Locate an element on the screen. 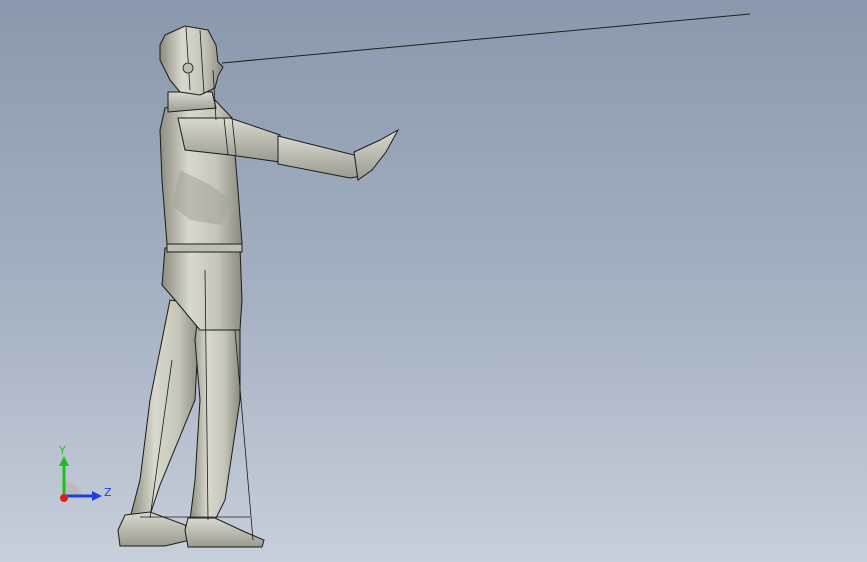 This screenshot has width=867, height=562. sight-line is located at coordinates (486, 38).